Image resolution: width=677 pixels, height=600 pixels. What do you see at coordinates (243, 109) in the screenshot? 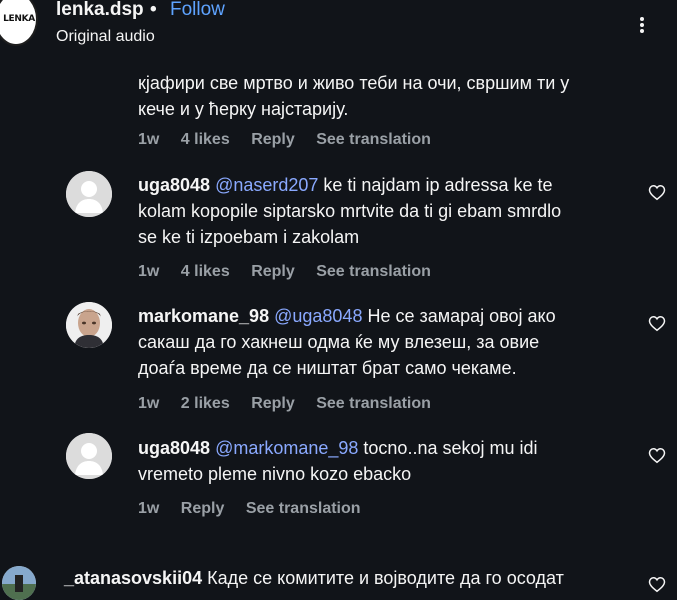
I see `comment-text-line: кече и у ћерку најстарију.` at bounding box center [243, 109].